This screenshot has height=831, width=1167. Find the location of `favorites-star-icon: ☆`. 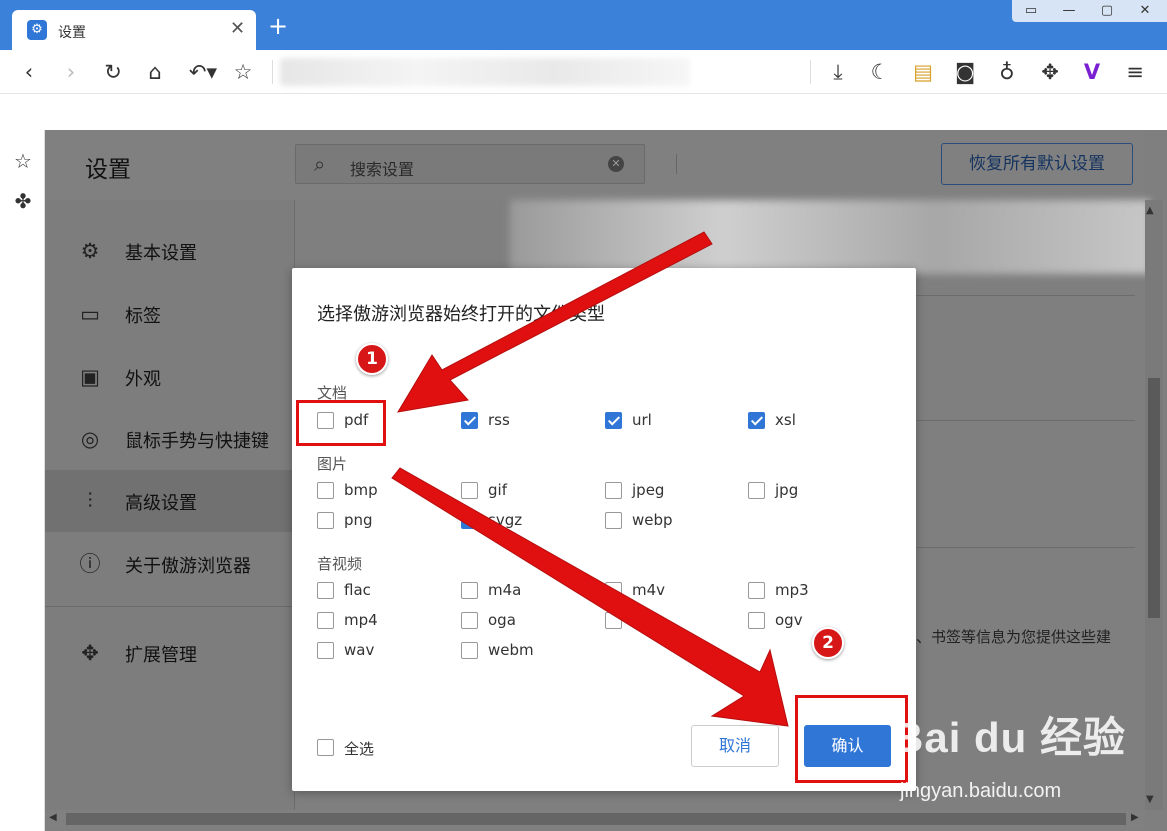

favorites-star-icon: ☆ is located at coordinates (23, 161).